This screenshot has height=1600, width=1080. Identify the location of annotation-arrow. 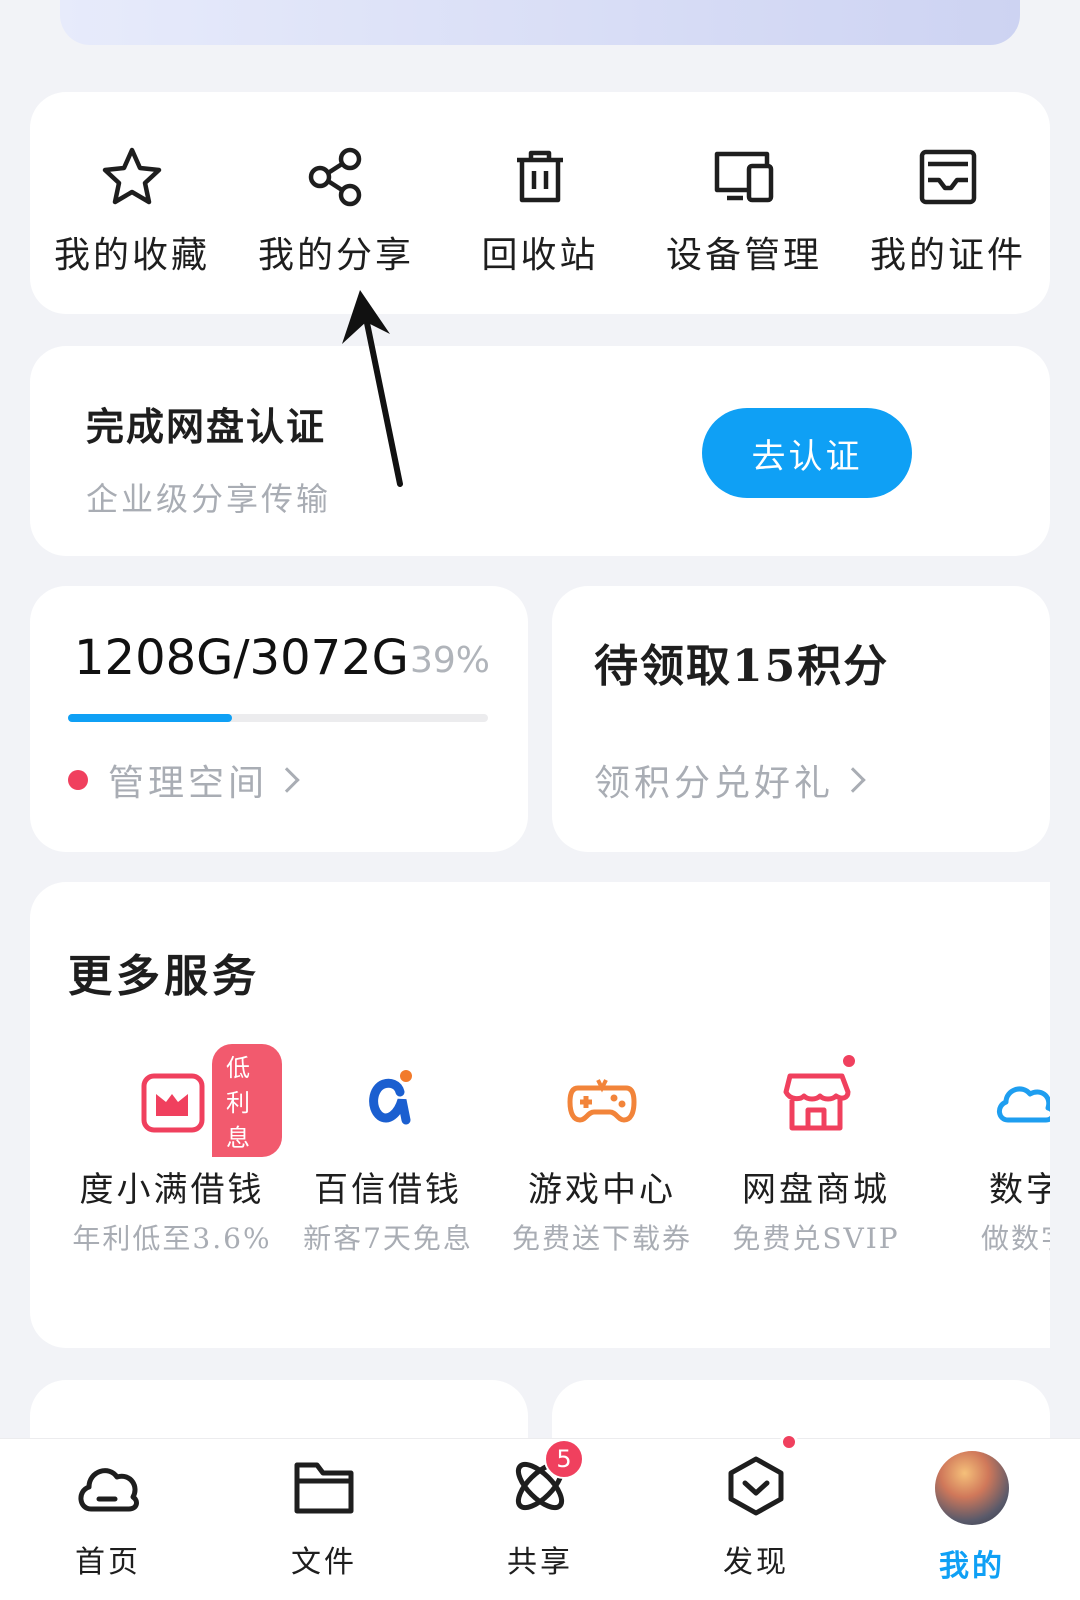
(372, 388).